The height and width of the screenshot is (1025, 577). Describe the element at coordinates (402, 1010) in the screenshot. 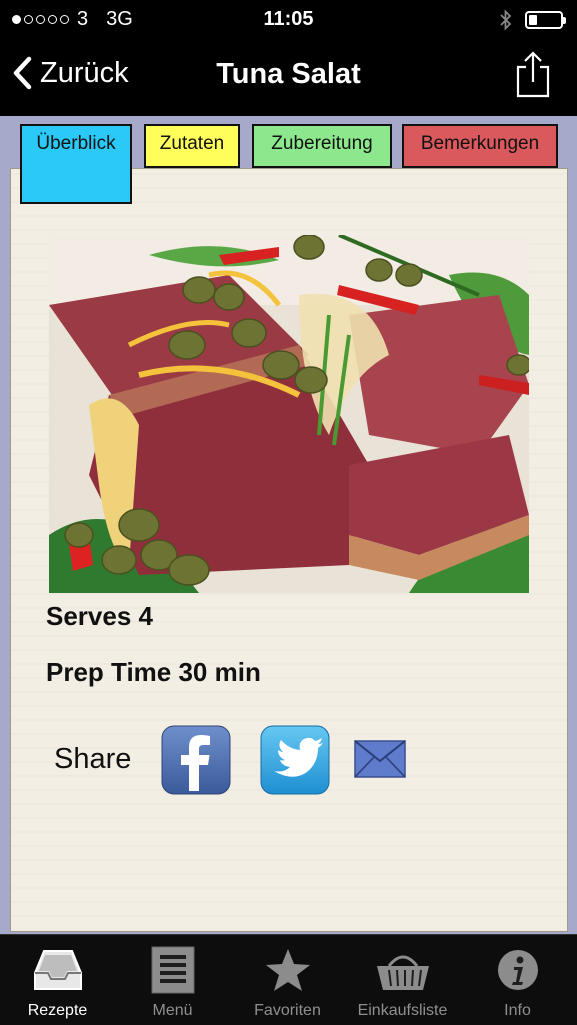

I see `tabbar-label: Einkaufsliste` at that location.